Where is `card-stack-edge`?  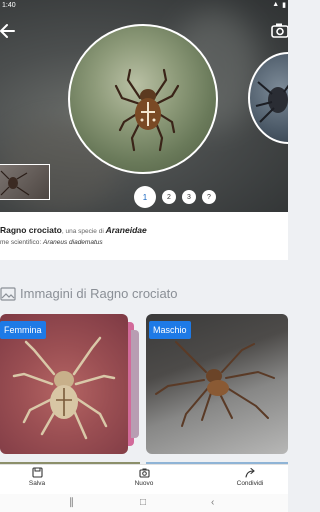 card-stack-edge is located at coordinates (135, 384).